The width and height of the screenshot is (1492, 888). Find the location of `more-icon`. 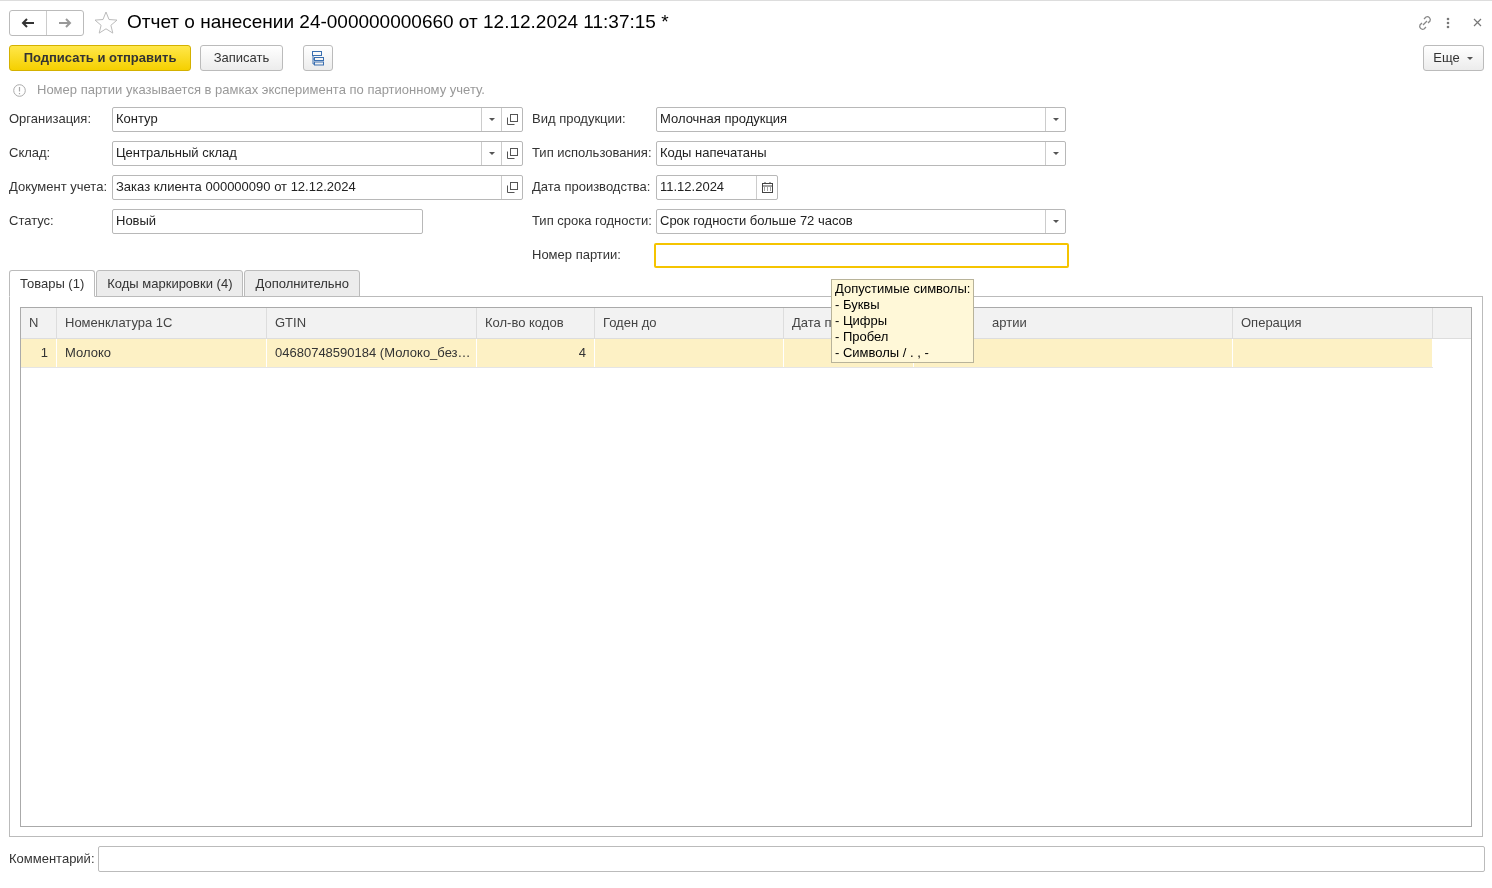

more-icon is located at coordinates (1448, 22).